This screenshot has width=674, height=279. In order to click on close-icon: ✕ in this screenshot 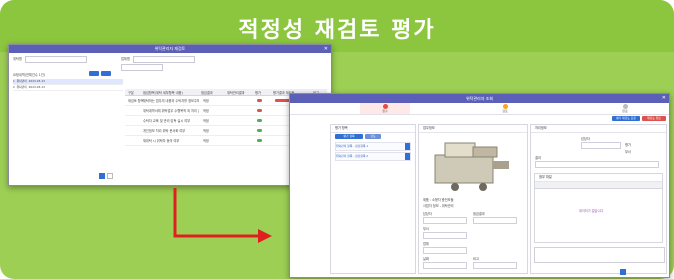, I will do `click(664, 98)`.